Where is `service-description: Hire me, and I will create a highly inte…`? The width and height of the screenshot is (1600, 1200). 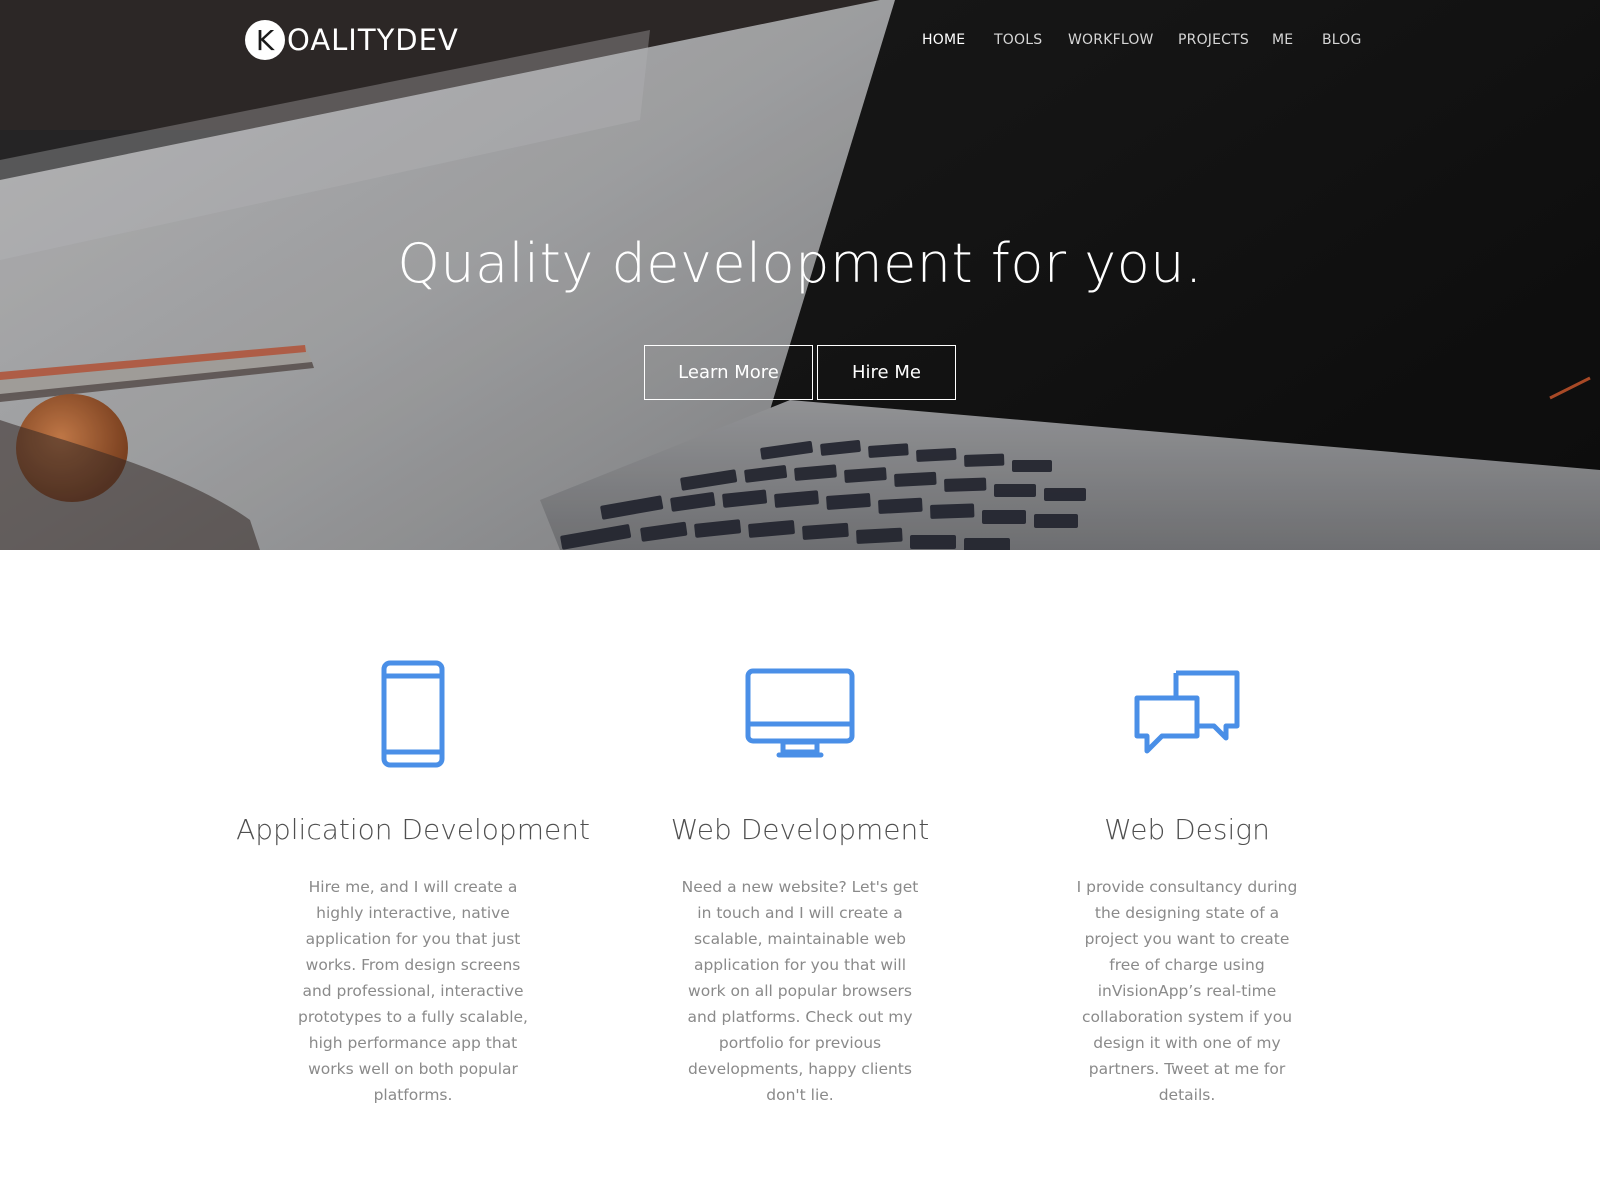
service-description: Hire me, and I will create a highly inte… is located at coordinates (413, 991).